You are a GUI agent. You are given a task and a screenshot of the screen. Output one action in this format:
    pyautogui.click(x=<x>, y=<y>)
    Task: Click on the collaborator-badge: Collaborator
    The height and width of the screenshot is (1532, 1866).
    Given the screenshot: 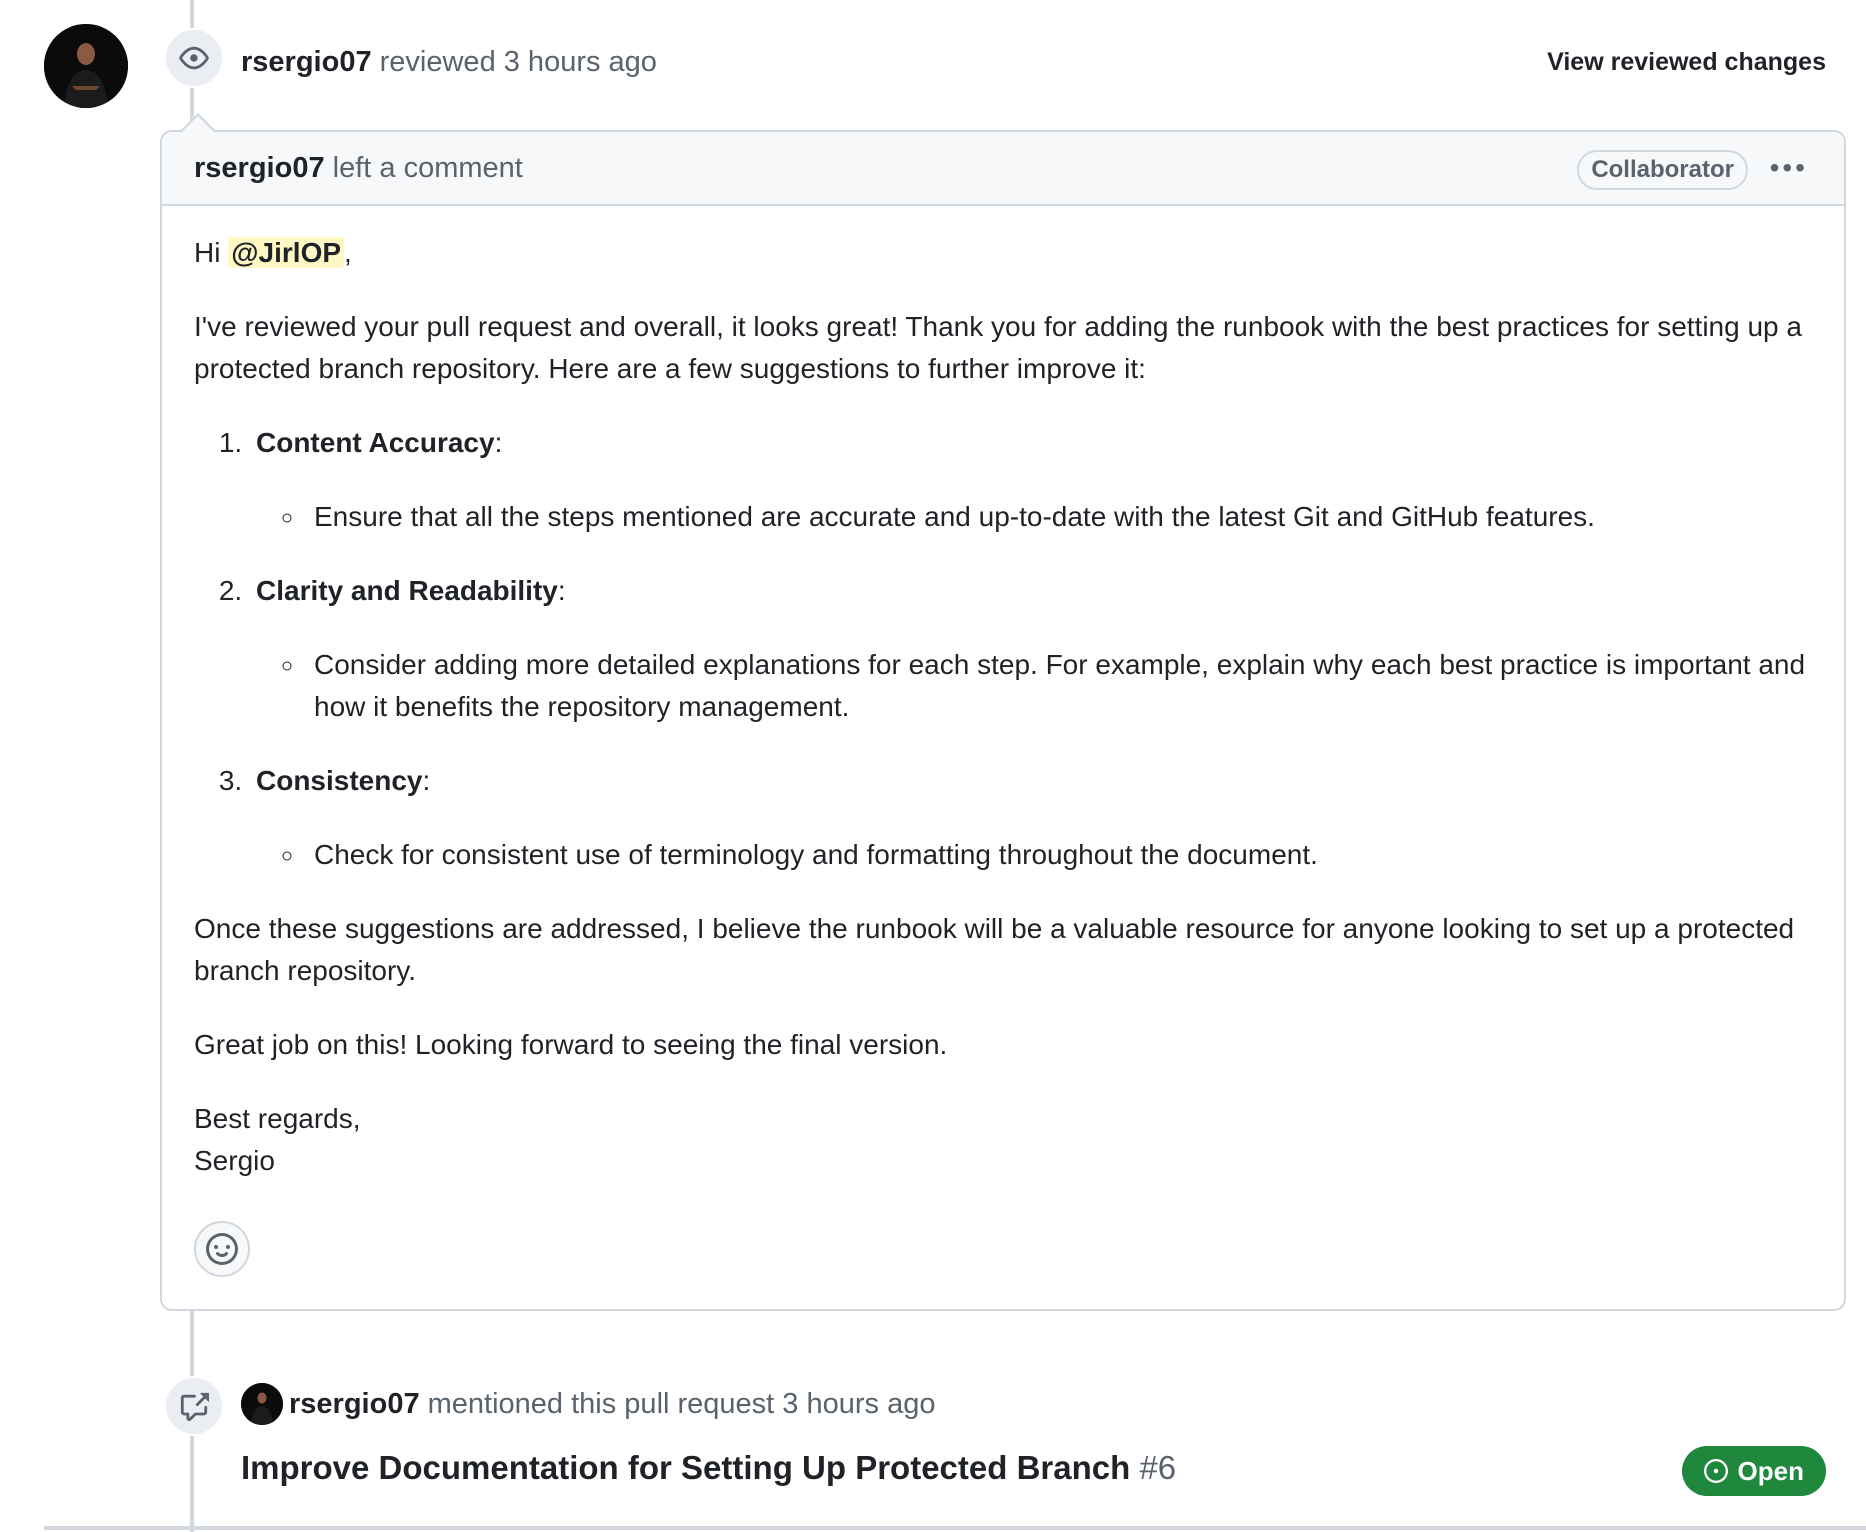 What is the action you would take?
    pyautogui.click(x=1662, y=170)
    